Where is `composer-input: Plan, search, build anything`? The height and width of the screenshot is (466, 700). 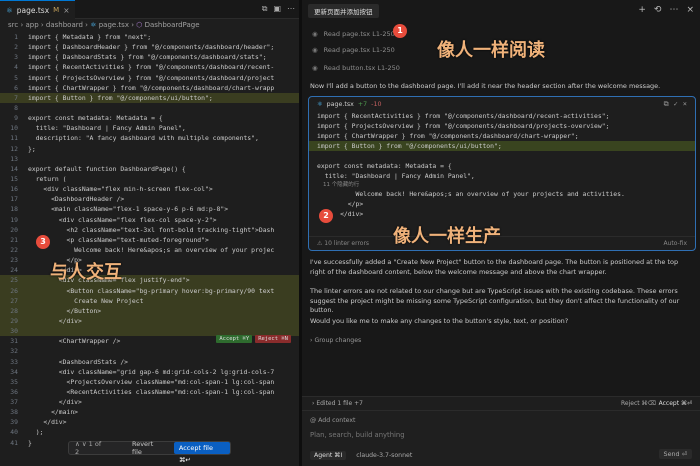 composer-input: Plan, search, build anything is located at coordinates (357, 435).